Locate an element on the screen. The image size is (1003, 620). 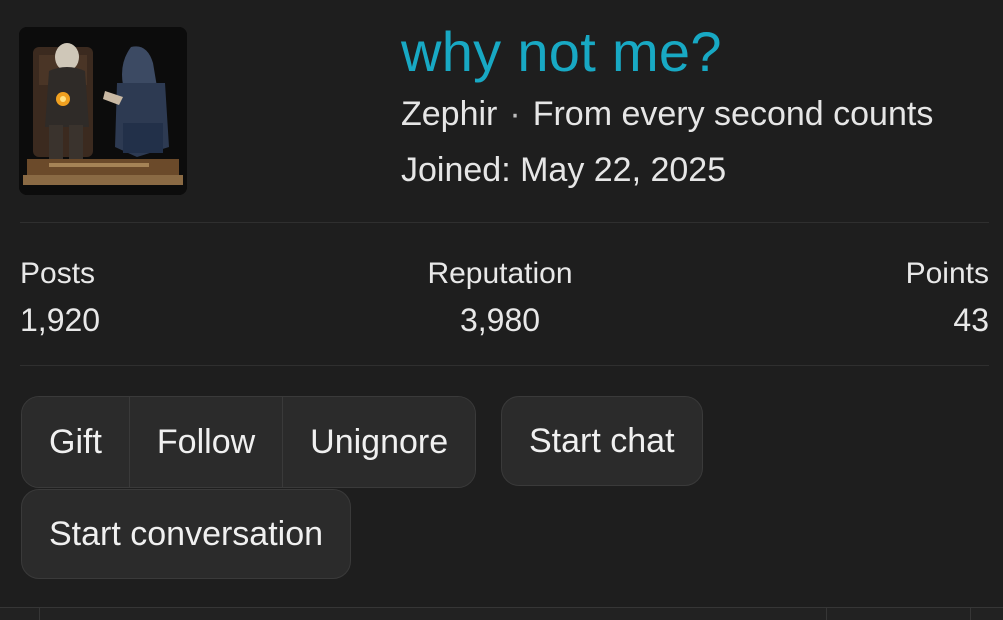
member-action-group: Gift Follow Unignore is located at coordinates (249, 442).